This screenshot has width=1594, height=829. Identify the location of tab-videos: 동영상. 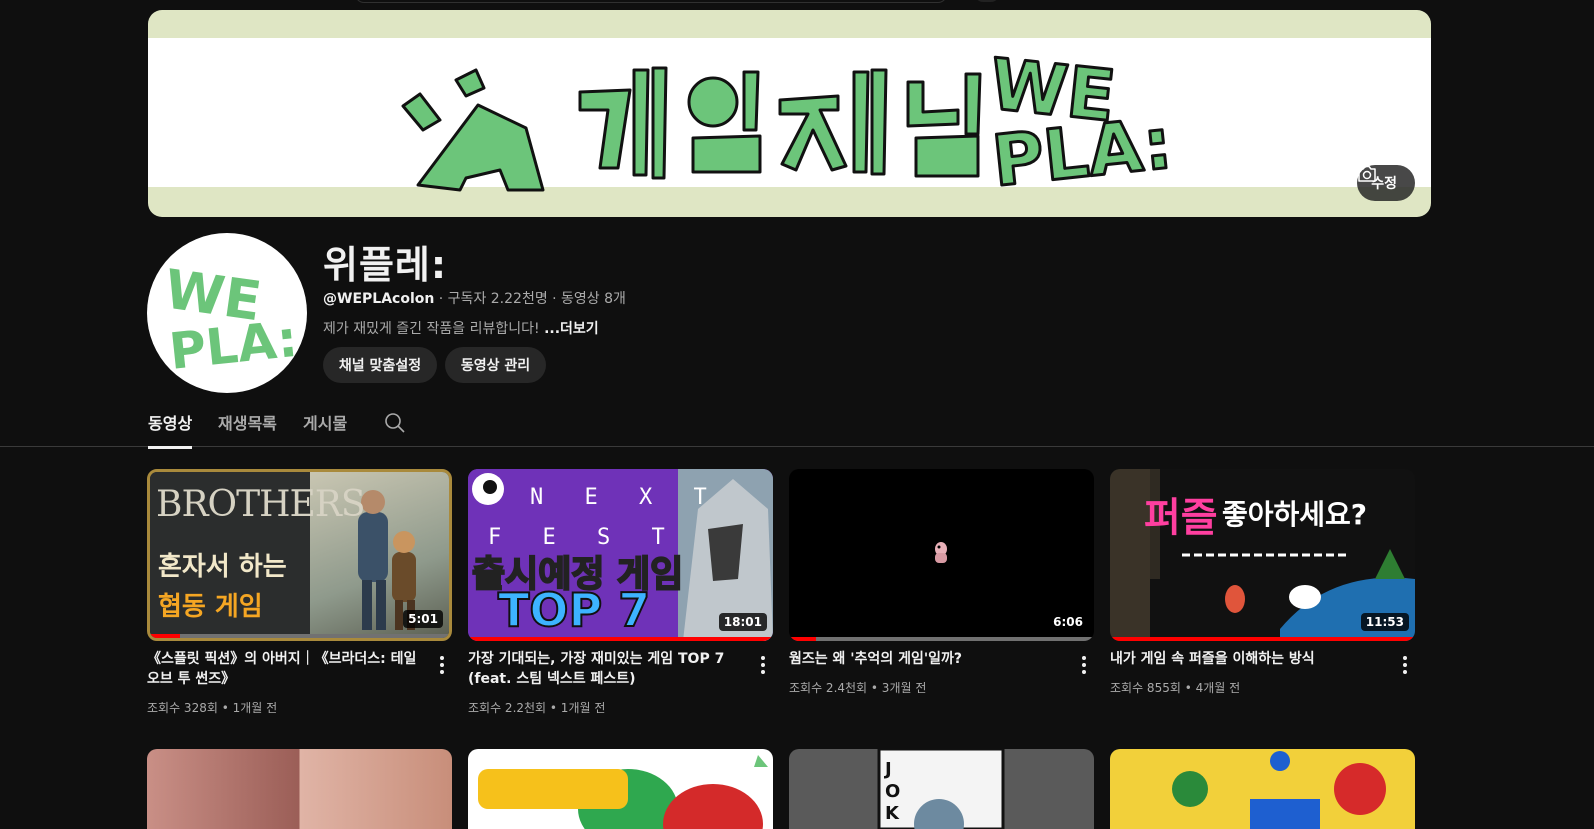
(170, 429).